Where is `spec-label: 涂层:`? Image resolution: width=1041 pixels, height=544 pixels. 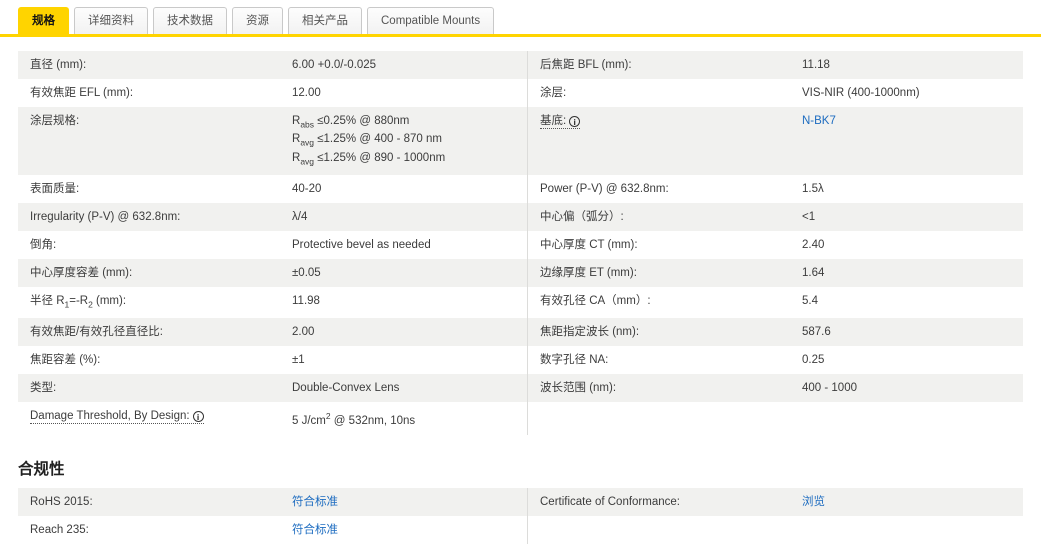 spec-label: 涂层: is located at coordinates (658, 93).